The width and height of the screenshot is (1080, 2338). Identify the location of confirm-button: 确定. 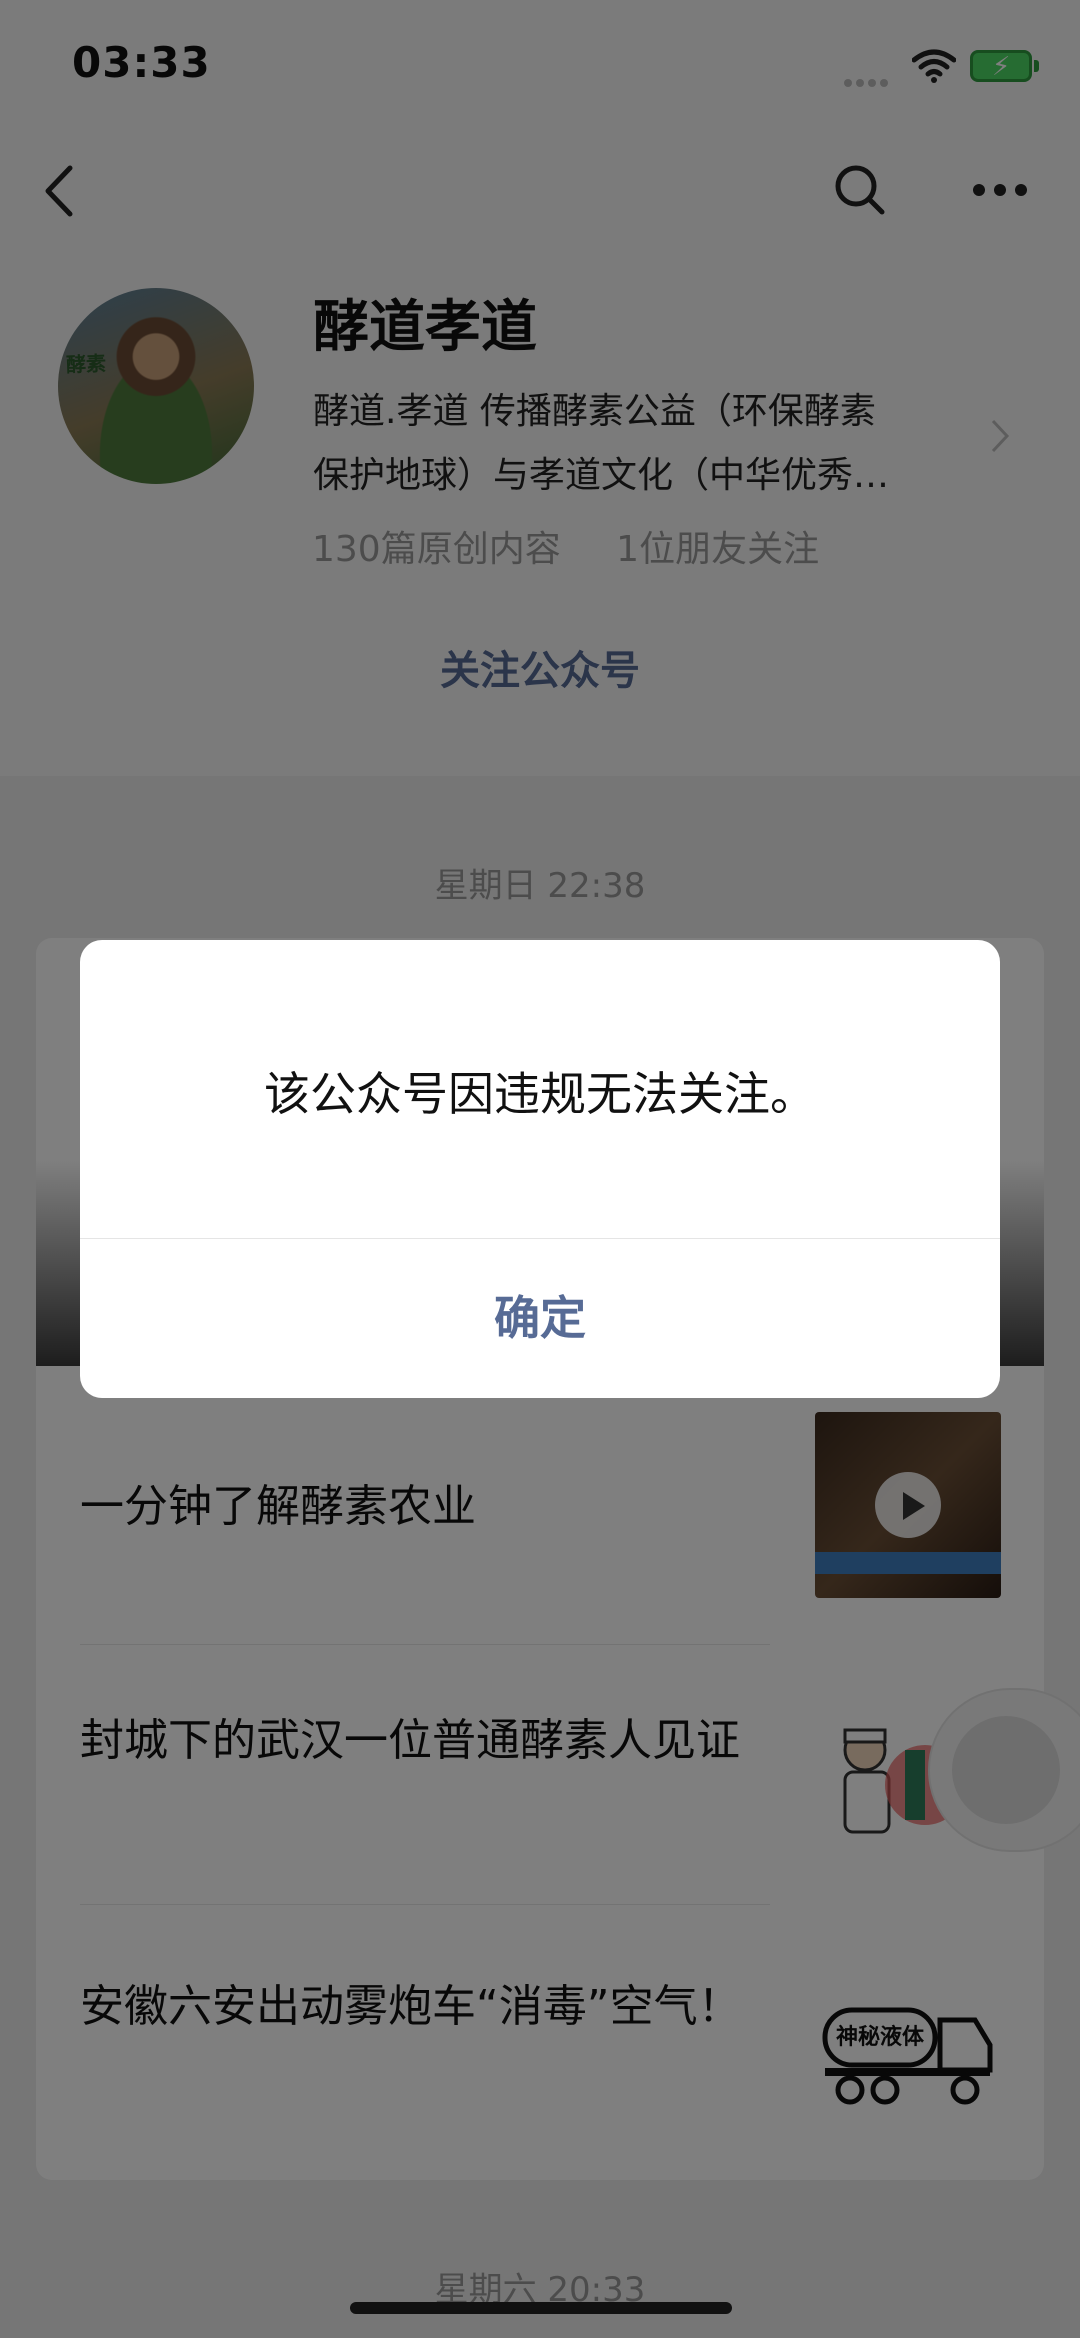
(540, 1318).